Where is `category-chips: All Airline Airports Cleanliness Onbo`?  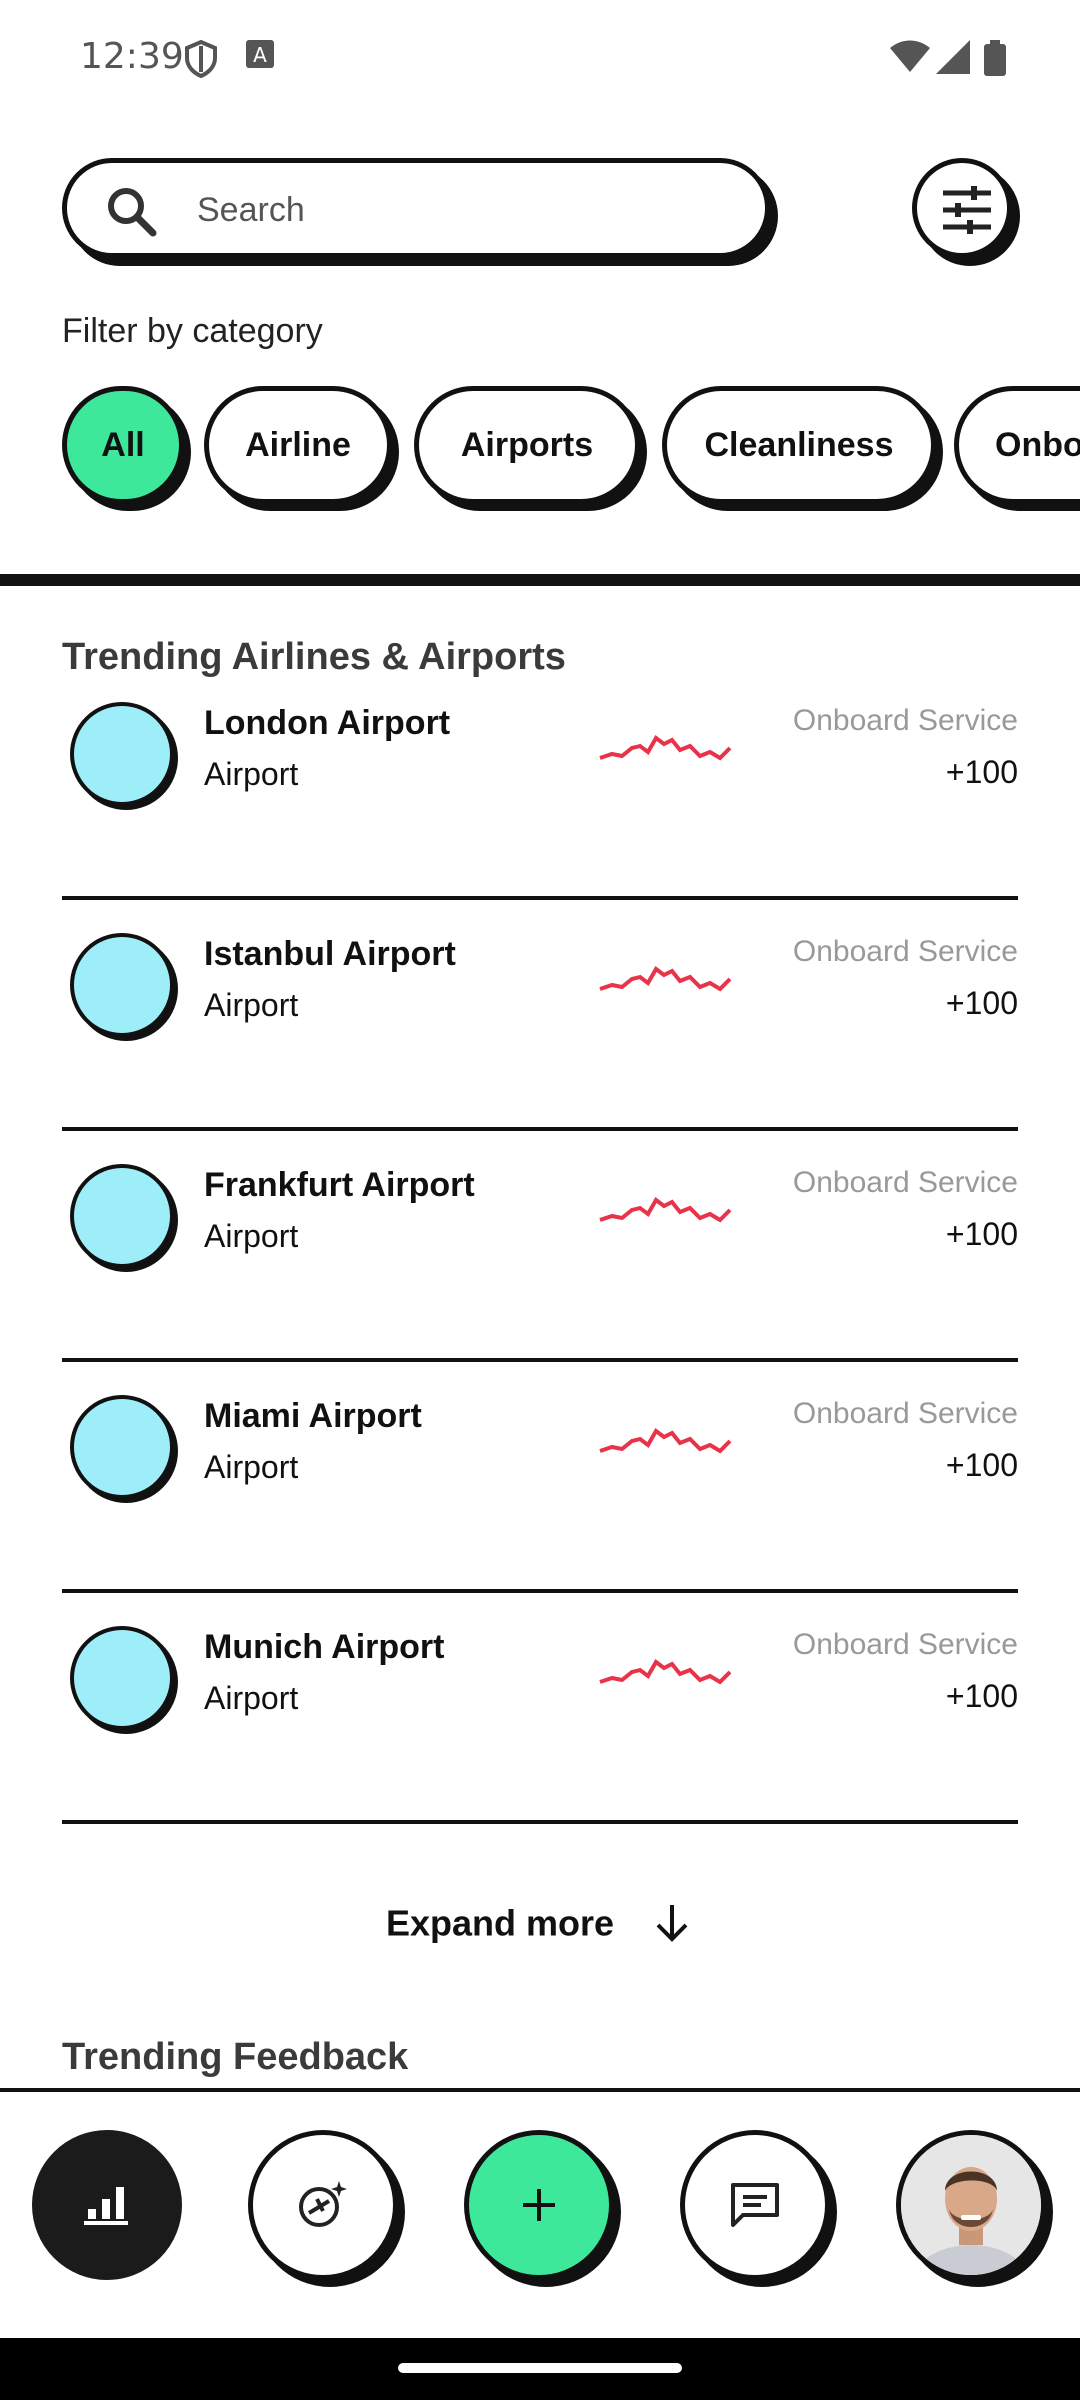 category-chips: All Airline Airports Cleanliness Onbo is located at coordinates (571, 450).